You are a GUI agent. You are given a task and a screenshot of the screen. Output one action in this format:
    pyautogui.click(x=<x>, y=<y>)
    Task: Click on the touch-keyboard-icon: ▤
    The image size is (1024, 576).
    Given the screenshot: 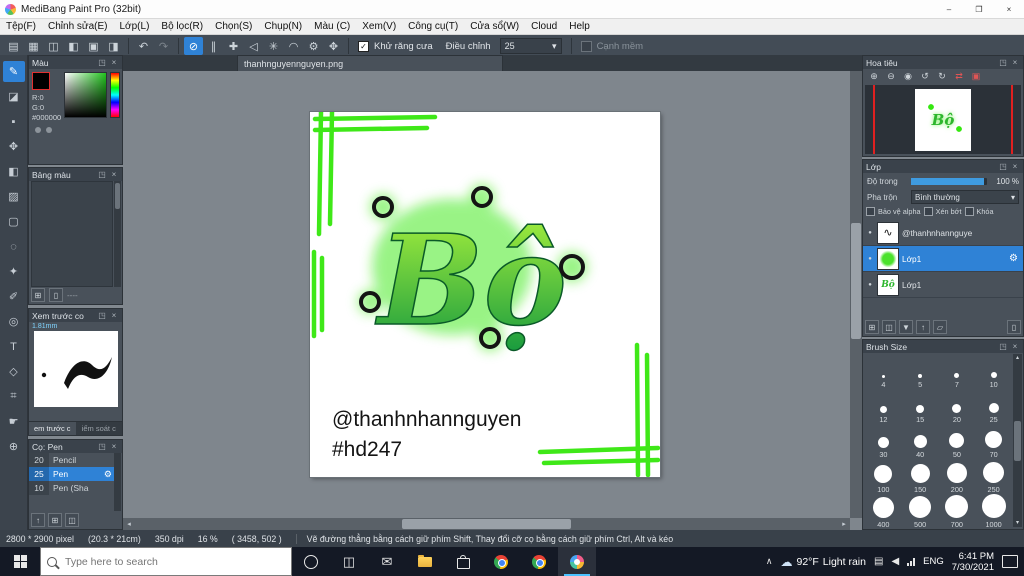 What is the action you would take?
    pyautogui.click(x=878, y=561)
    